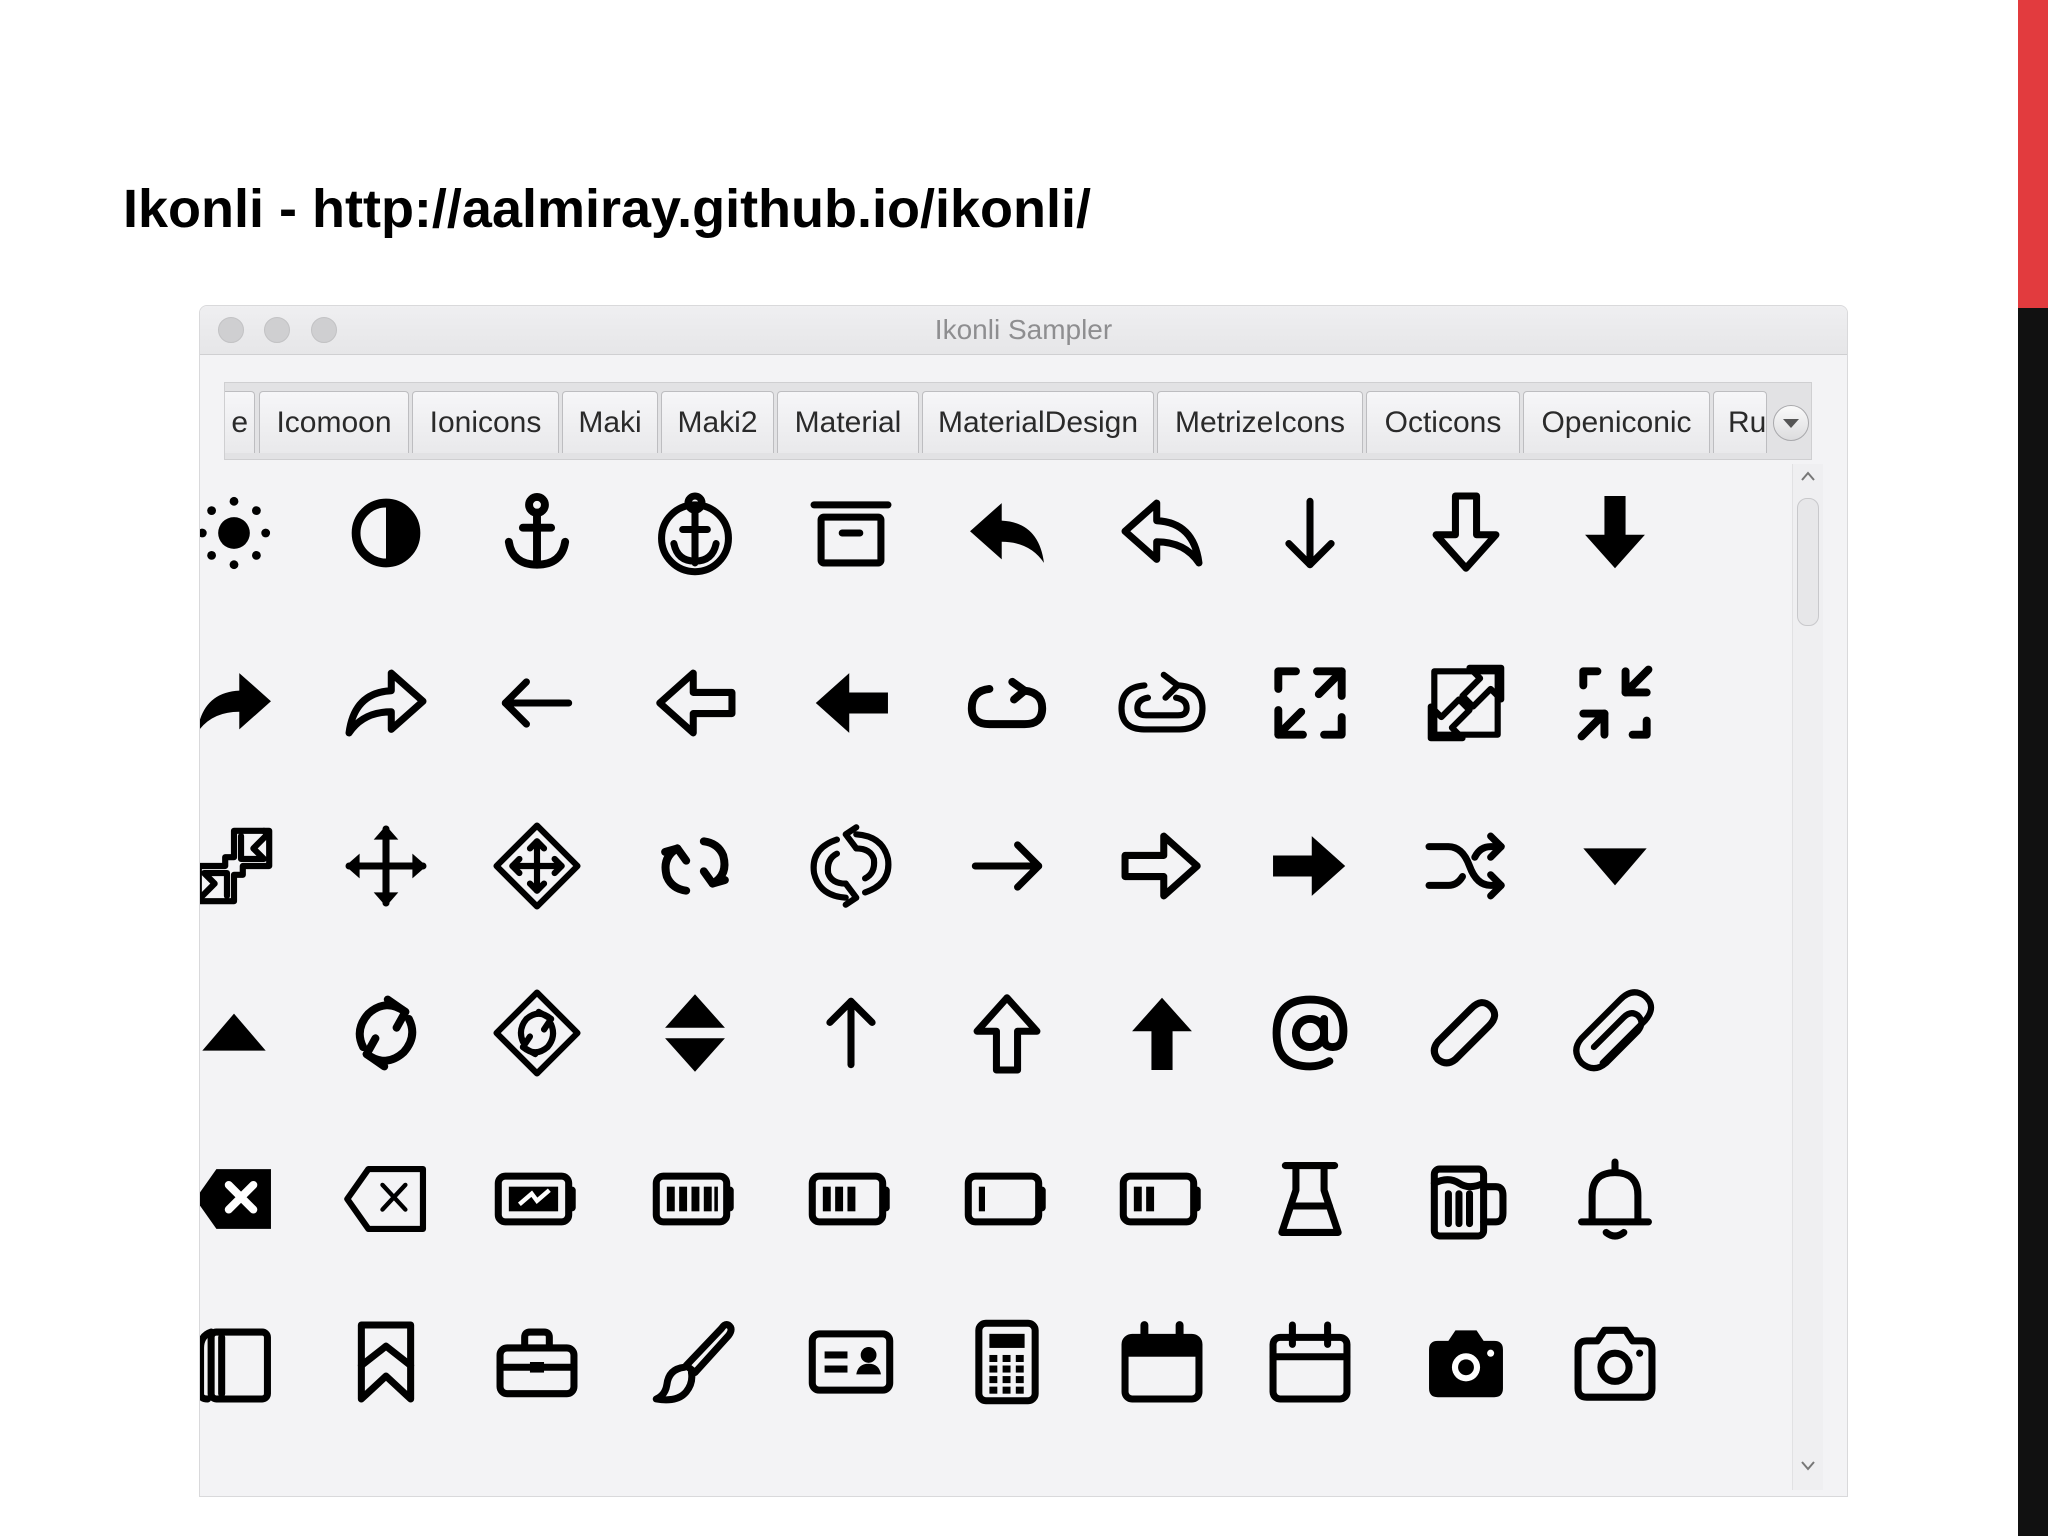 This screenshot has height=1536, width=2048. What do you see at coordinates (717, 422) in the screenshot?
I see `tab-maki2: Maki2` at bounding box center [717, 422].